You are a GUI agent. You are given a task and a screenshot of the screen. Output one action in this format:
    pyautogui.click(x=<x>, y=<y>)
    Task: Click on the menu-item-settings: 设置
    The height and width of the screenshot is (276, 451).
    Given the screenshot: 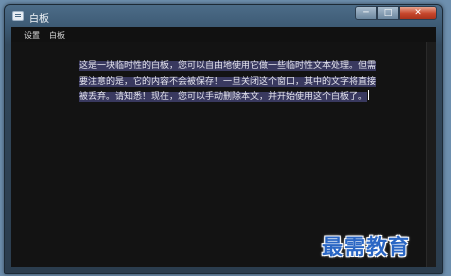 What is the action you would take?
    pyautogui.click(x=32, y=35)
    